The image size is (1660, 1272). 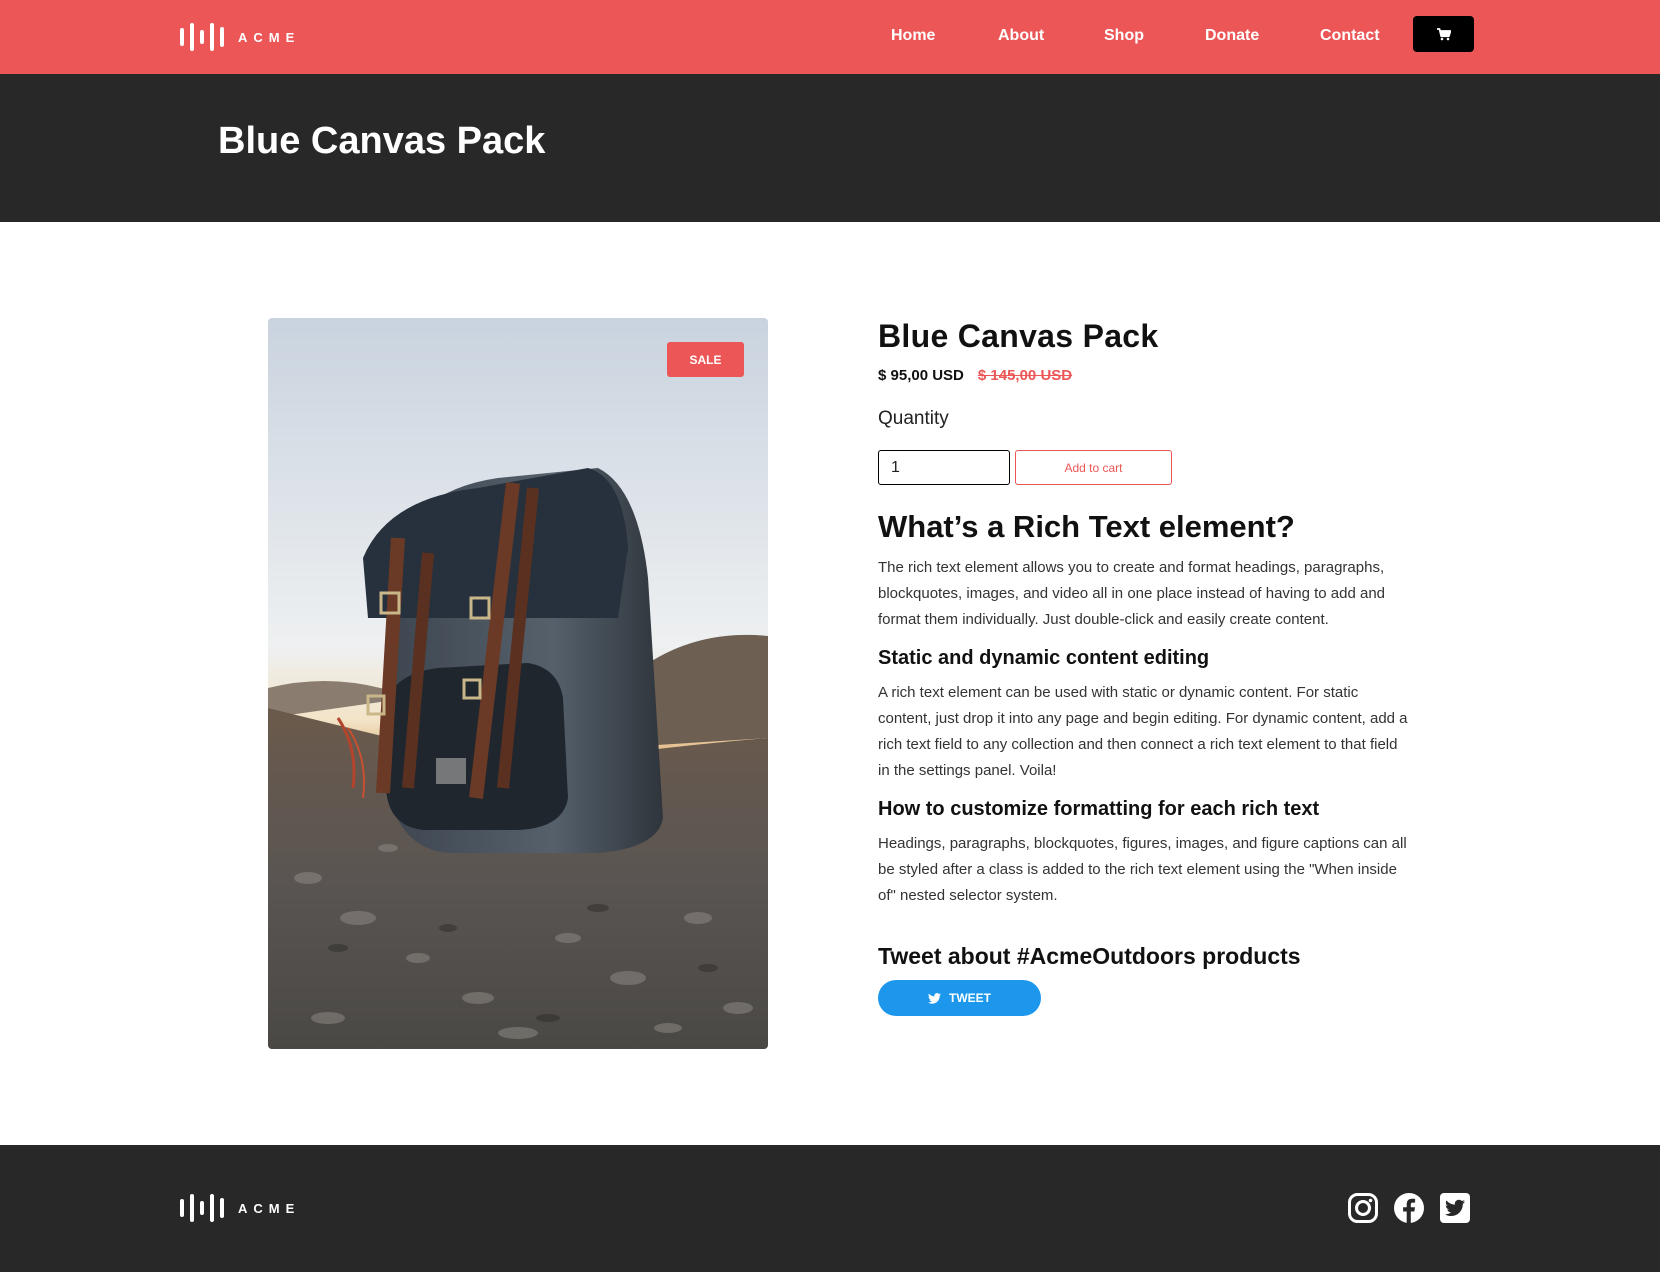 I want to click on instagram-icon, so click(x=1363, y=1208).